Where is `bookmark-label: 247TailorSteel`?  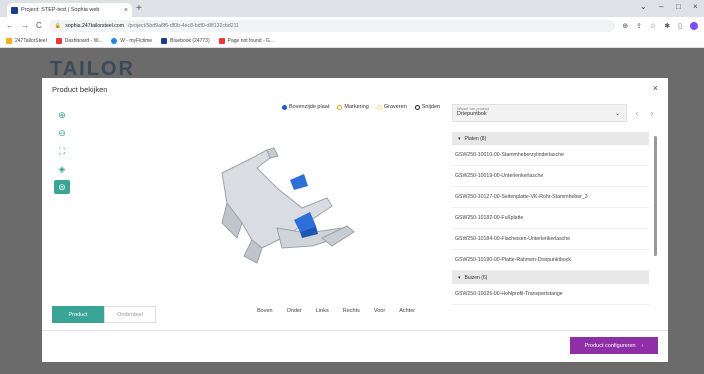 bookmark-label: 247TailorSteel is located at coordinates (31, 40).